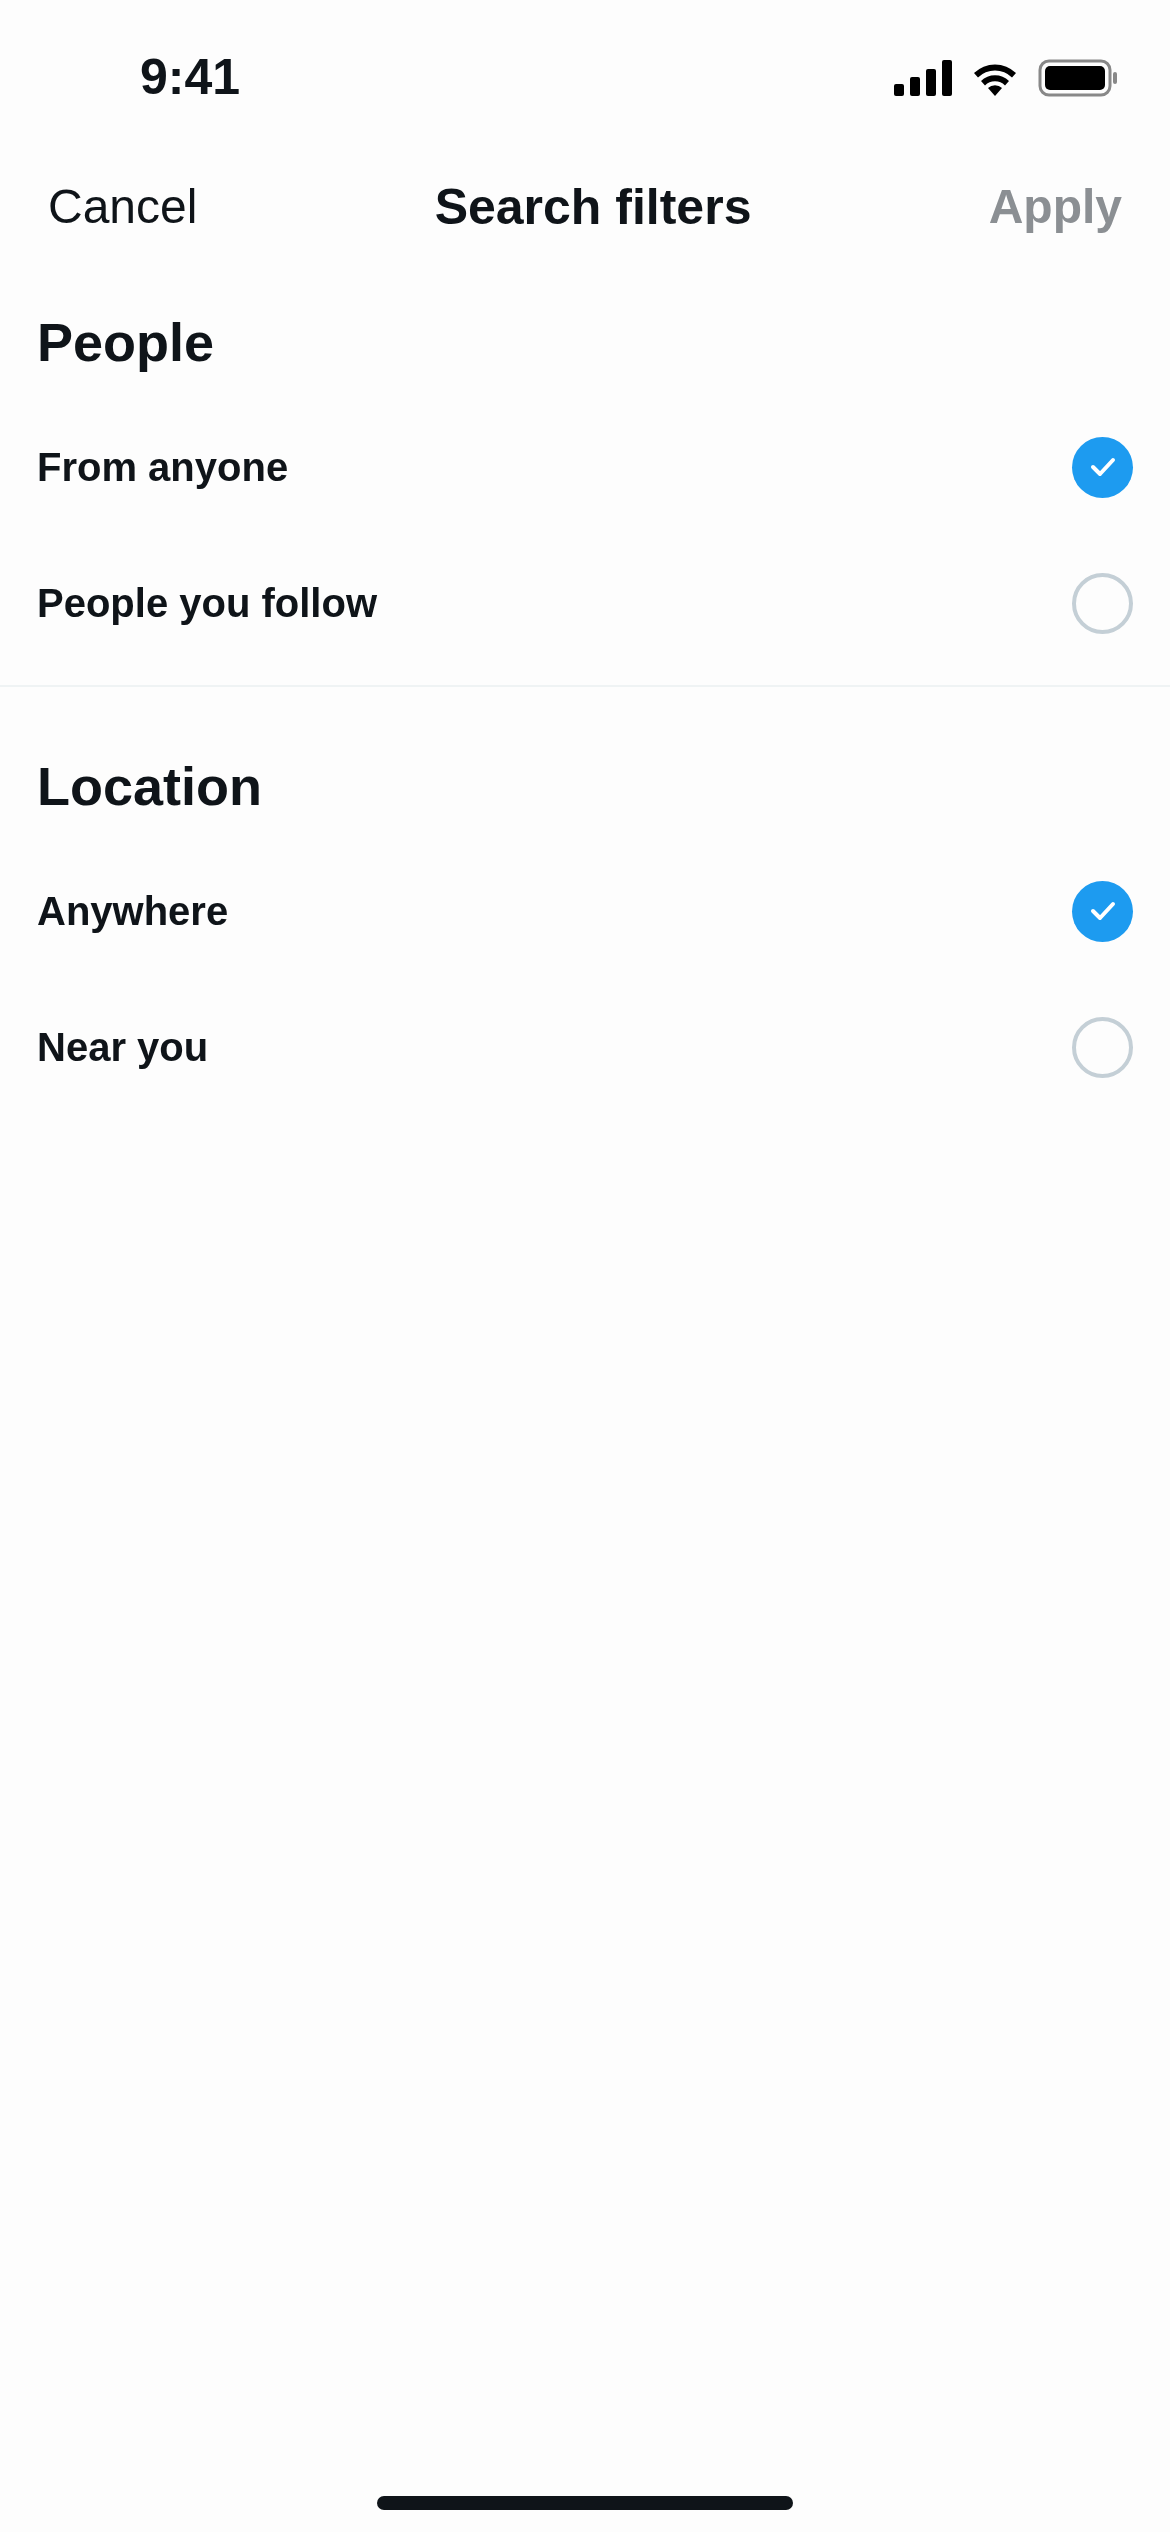  What do you see at coordinates (1078, 77) in the screenshot?
I see `battery-icon` at bounding box center [1078, 77].